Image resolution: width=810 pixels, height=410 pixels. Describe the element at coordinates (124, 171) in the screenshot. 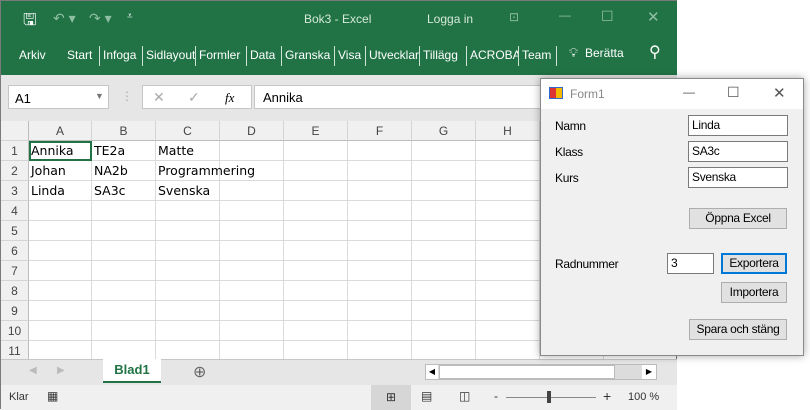

I see `cell-B2: NA2b` at that location.